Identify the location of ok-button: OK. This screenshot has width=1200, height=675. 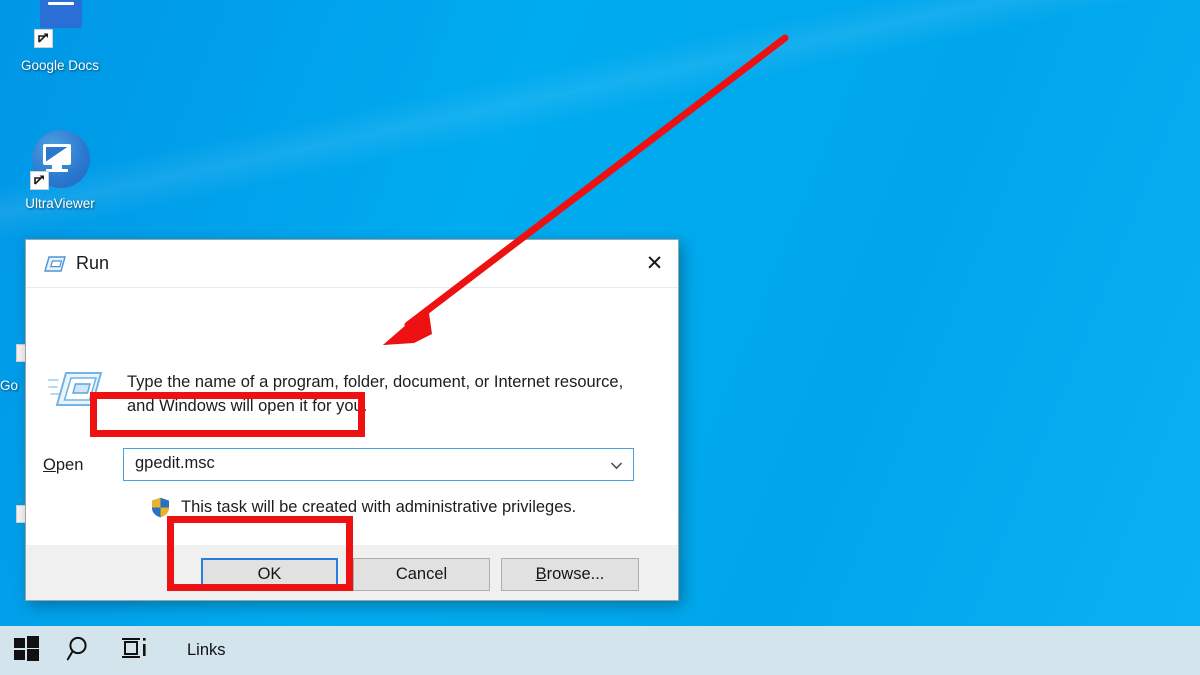
(269, 574).